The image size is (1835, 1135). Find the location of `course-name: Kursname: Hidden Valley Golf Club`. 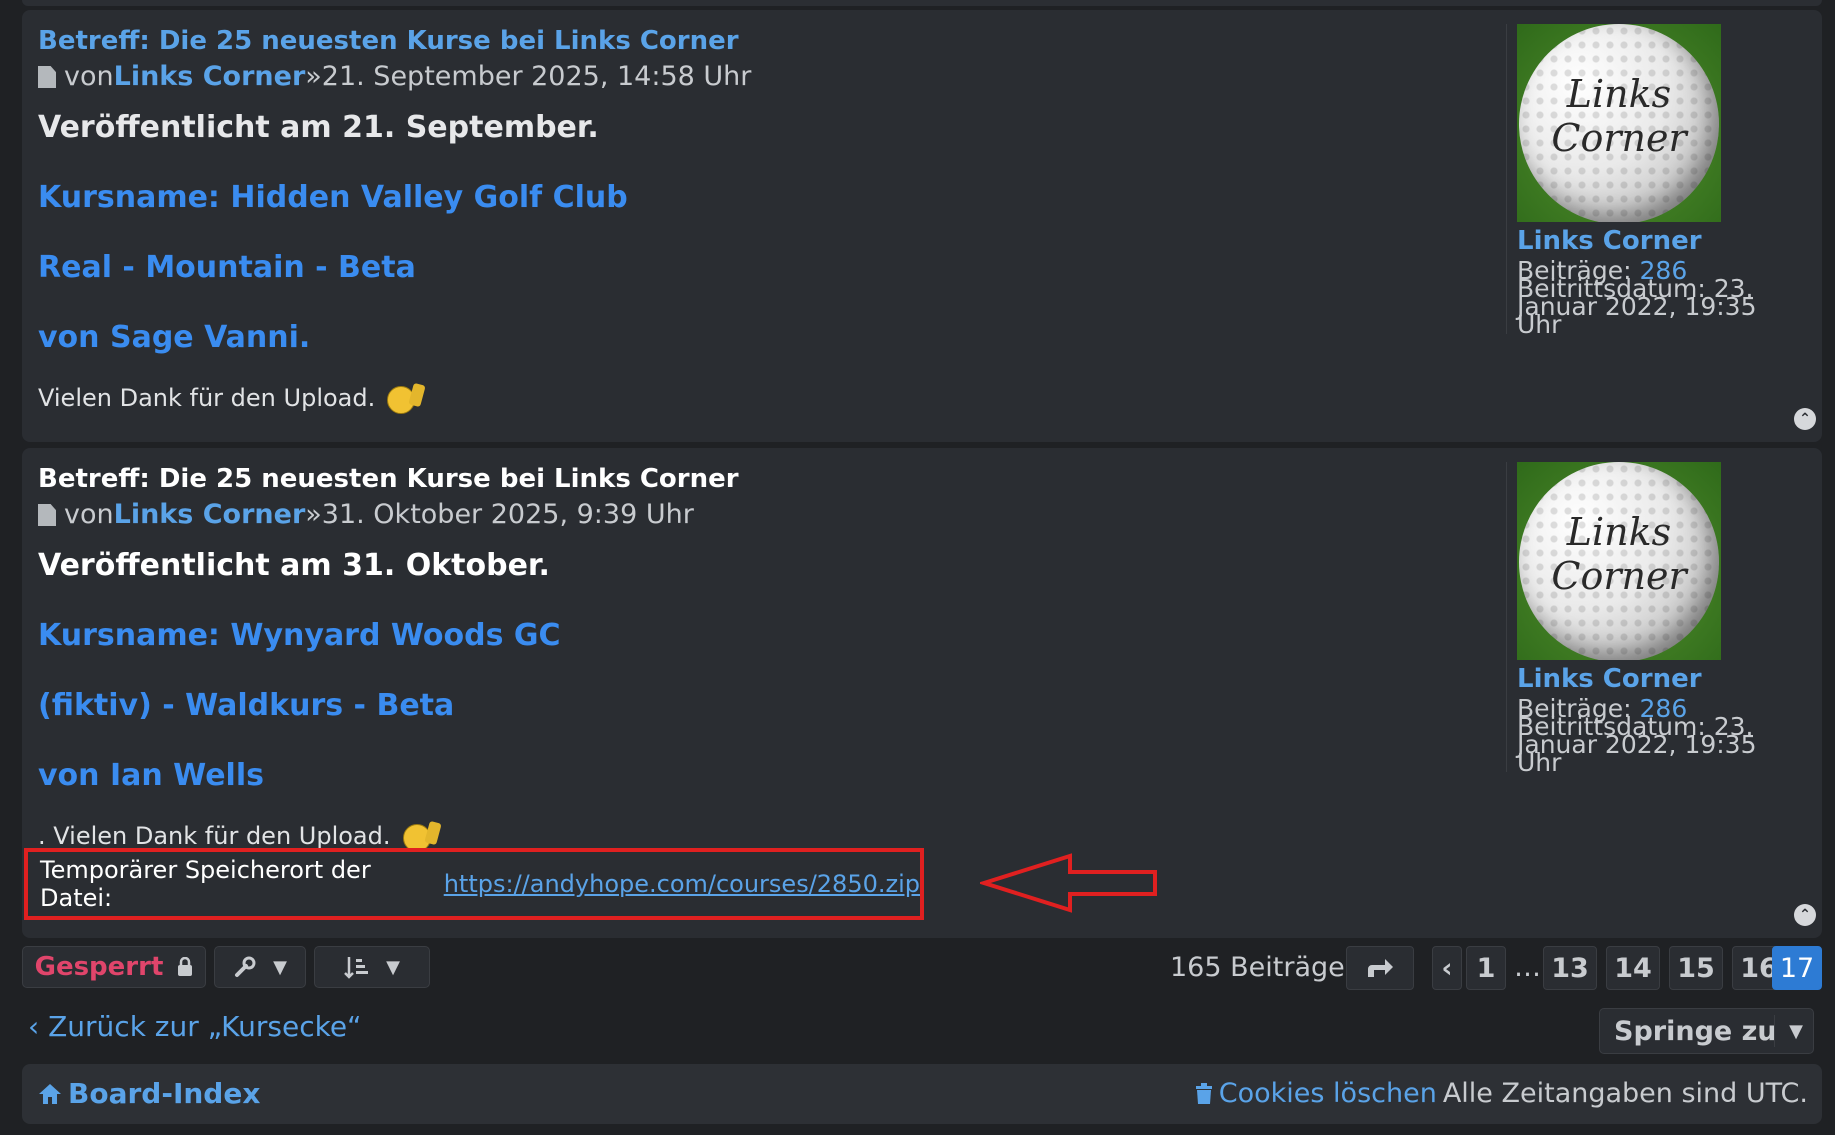

course-name: Kursname: Hidden Valley Golf Club is located at coordinates (333, 197).